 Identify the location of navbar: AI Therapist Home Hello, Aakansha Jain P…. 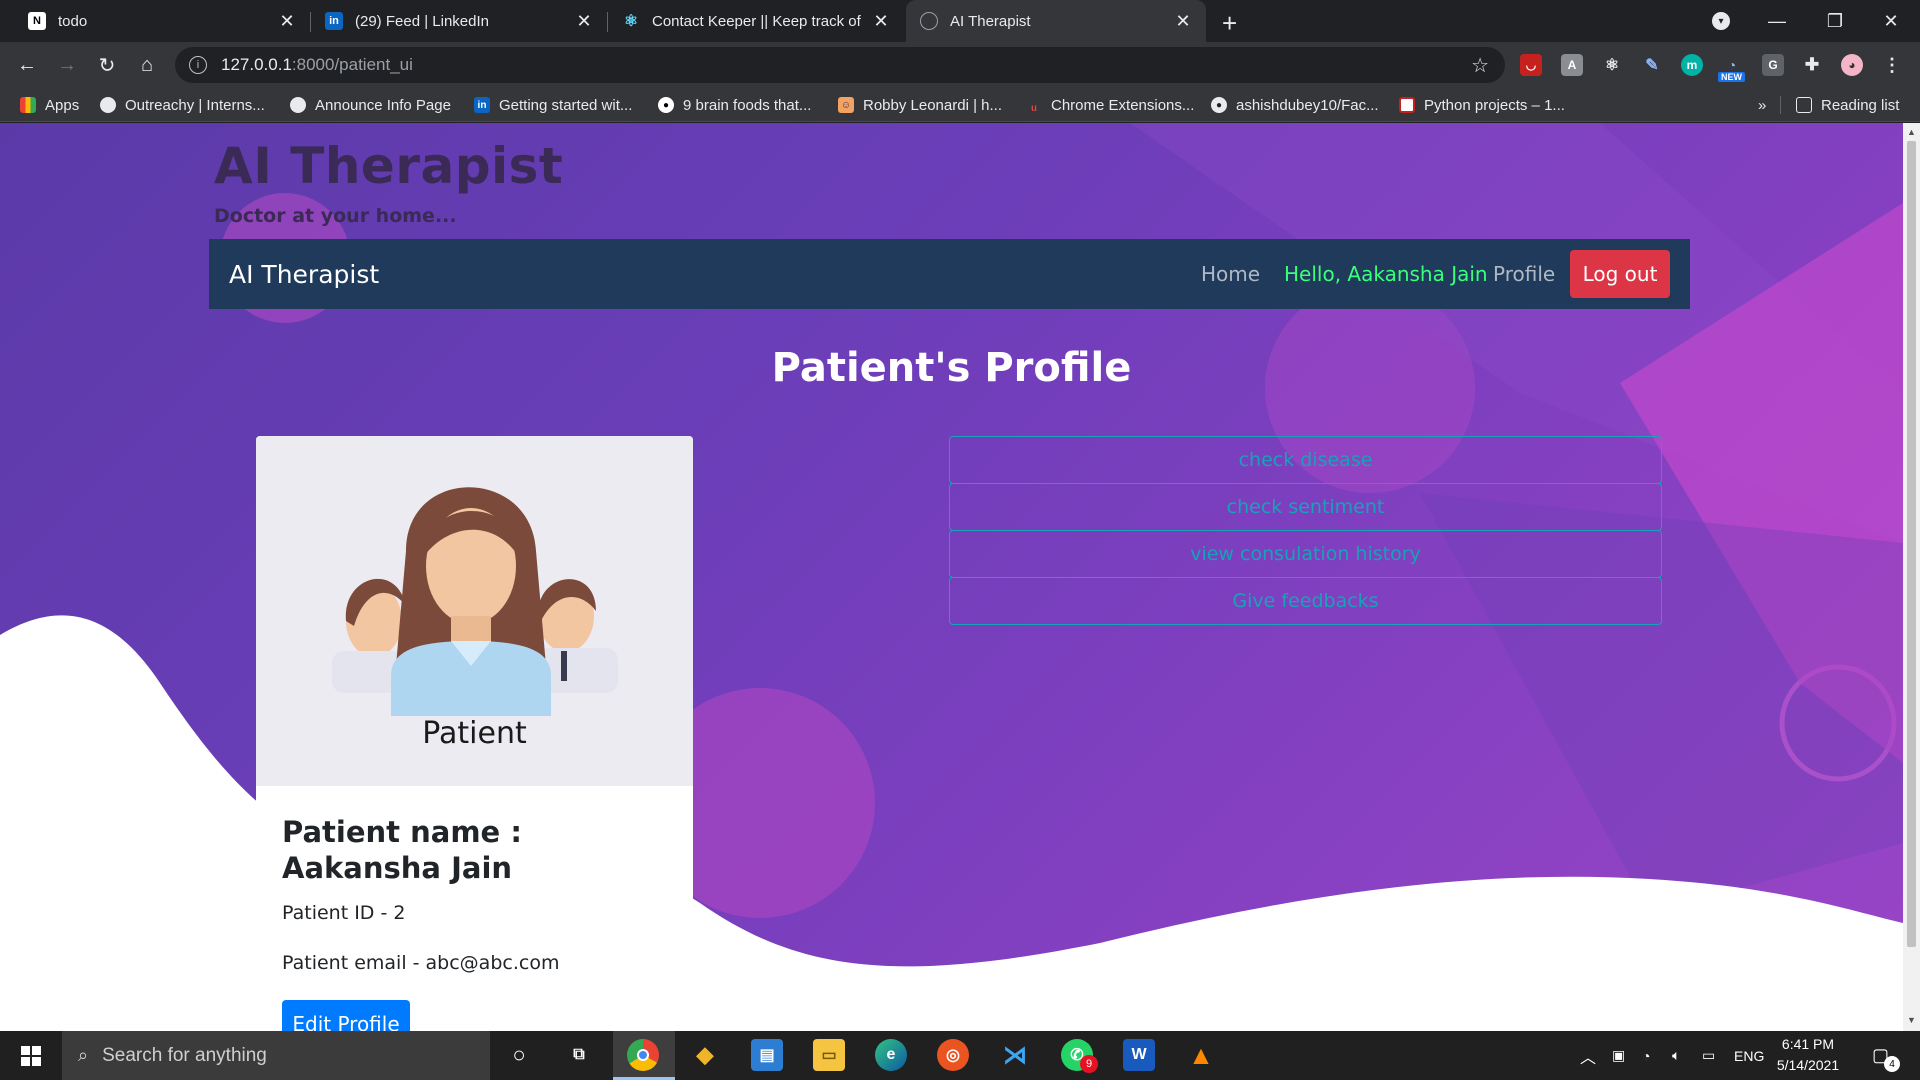
(949, 274).